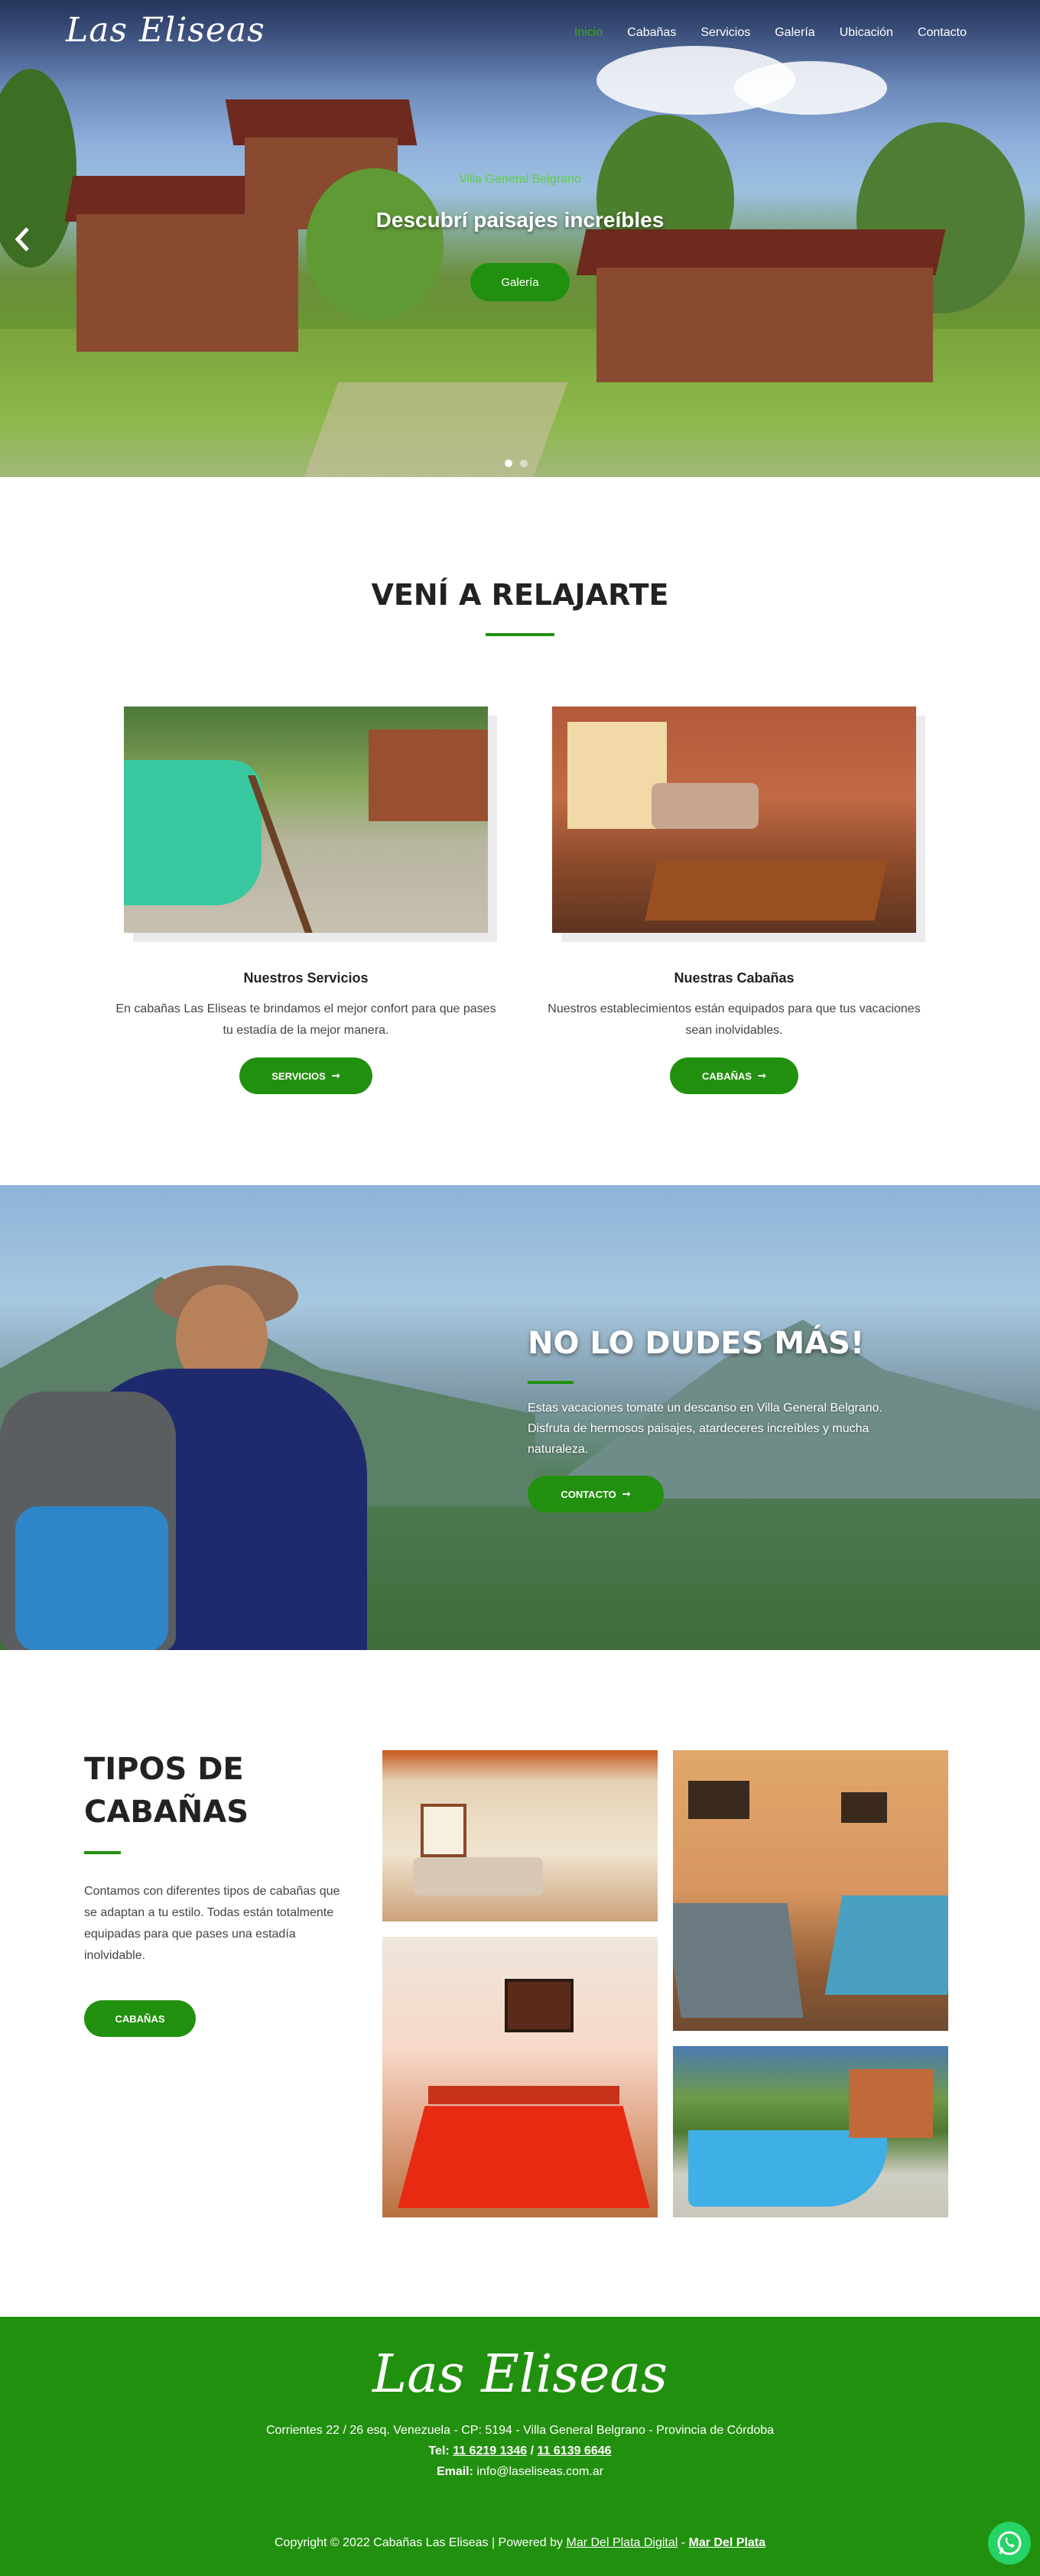 The height and width of the screenshot is (2576, 1040). What do you see at coordinates (551, 1383) in the screenshot?
I see `banner-underline` at bounding box center [551, 1383].